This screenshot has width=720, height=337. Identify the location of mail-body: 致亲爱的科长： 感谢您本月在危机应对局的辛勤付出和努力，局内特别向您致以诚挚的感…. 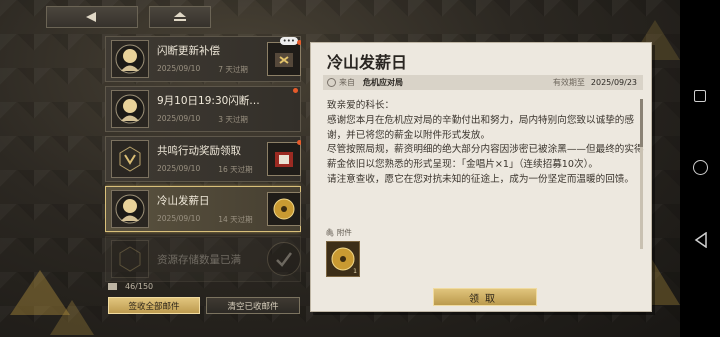
(485, 142).